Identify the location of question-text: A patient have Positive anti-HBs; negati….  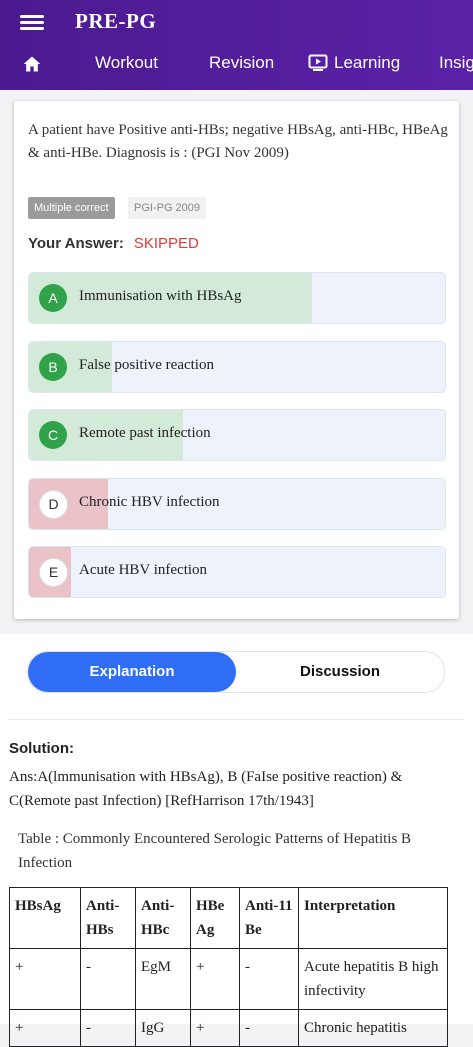
(238, 141).